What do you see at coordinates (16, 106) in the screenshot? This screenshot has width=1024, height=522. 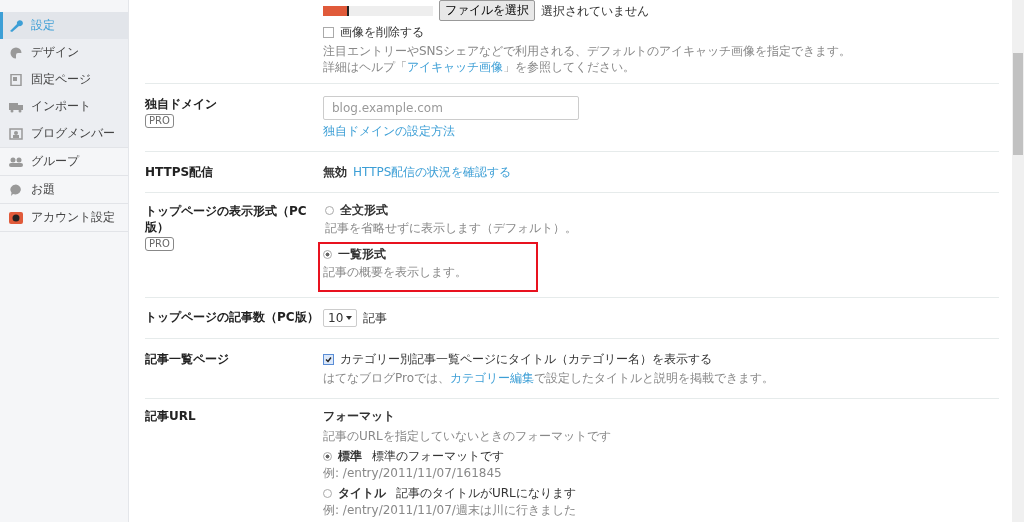 I see `truck-icon` at bounding box center [16, 106].